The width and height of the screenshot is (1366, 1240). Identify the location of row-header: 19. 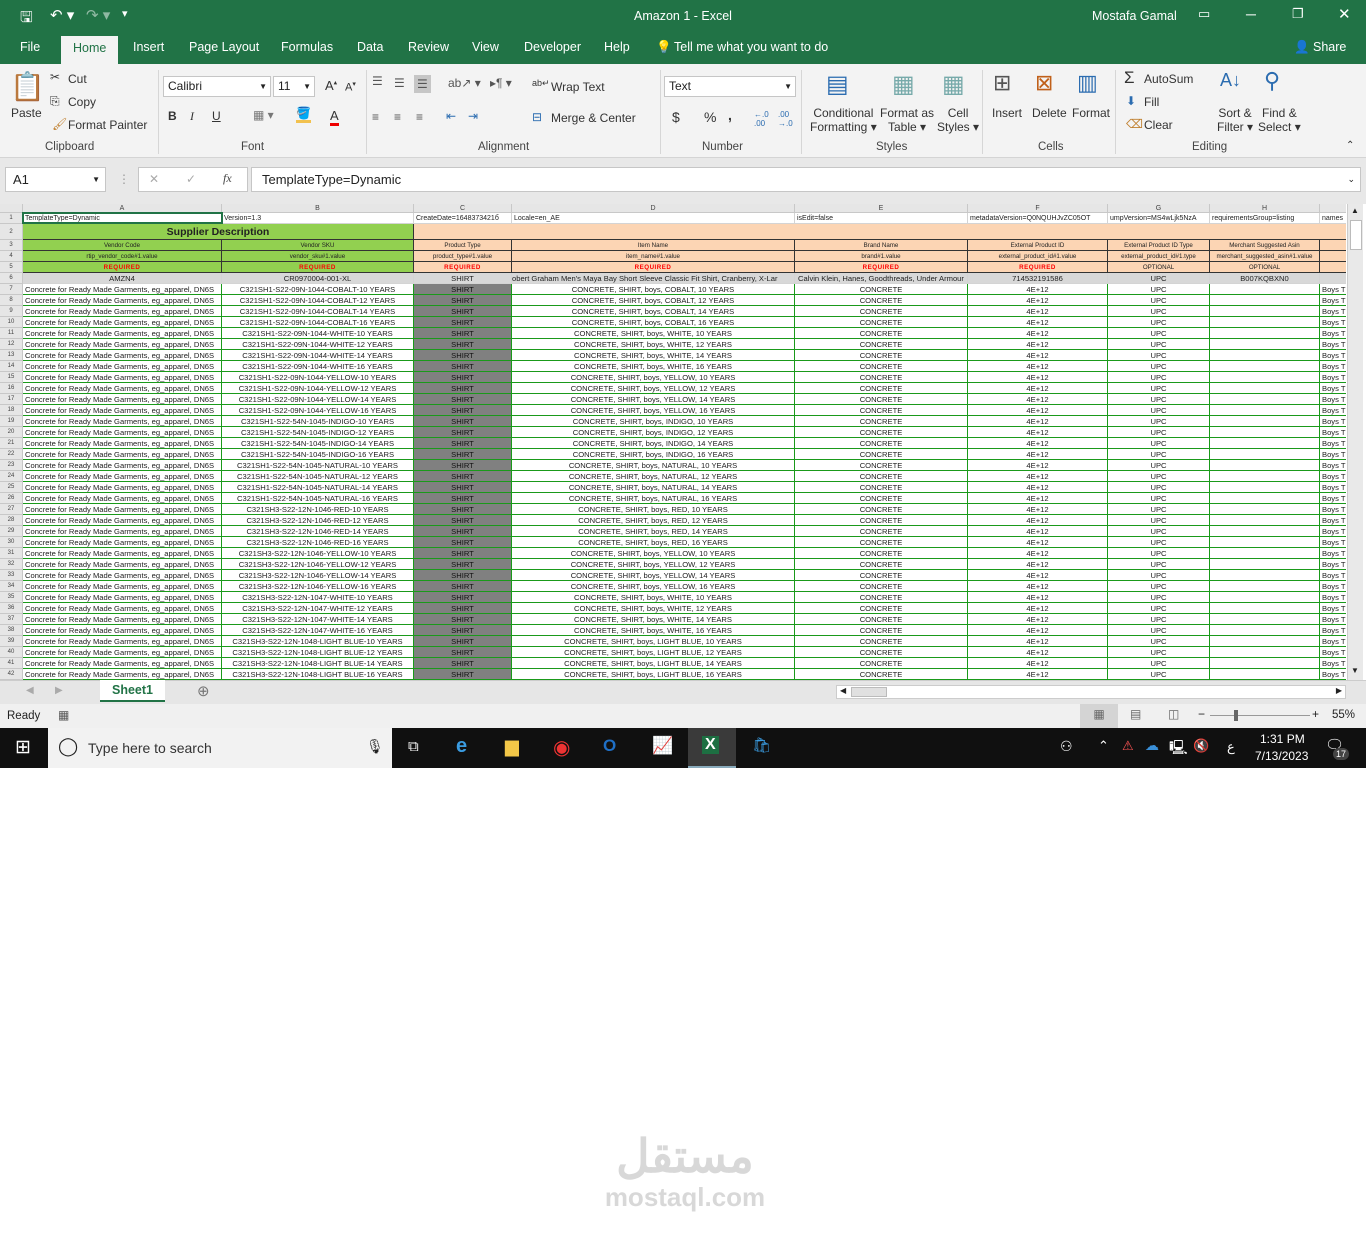
(11, 421).